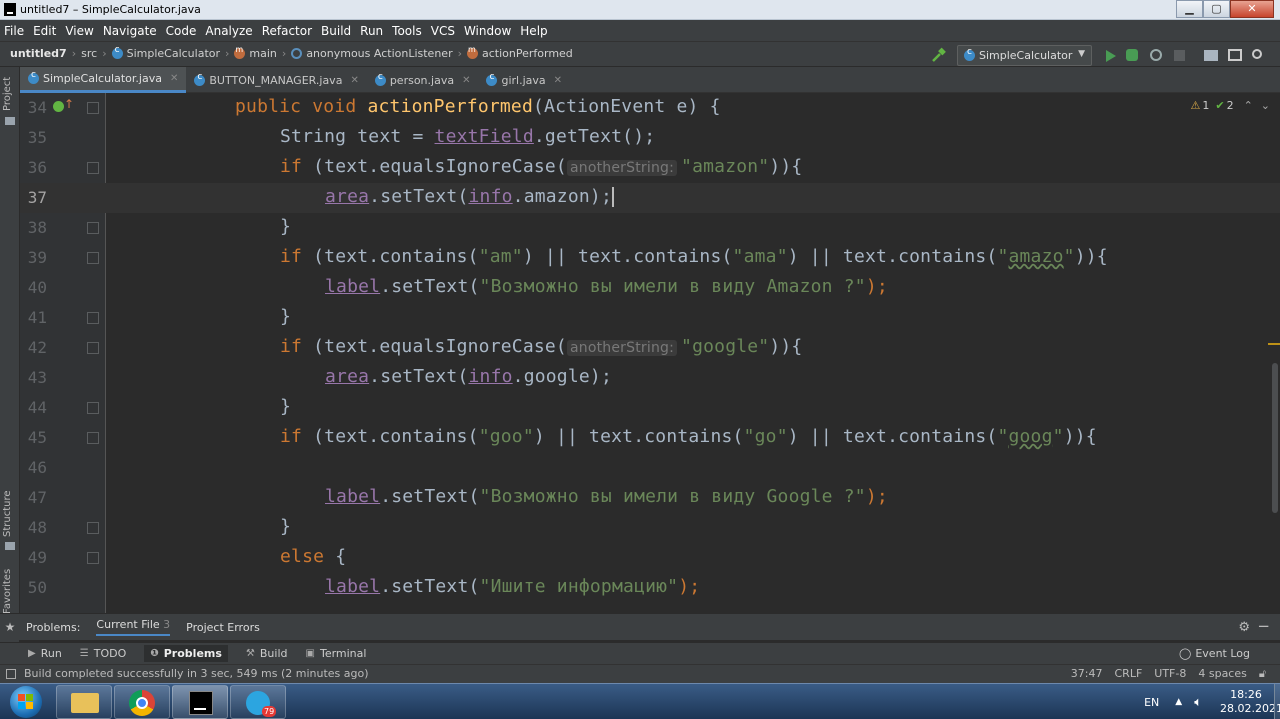  I want to click on terminal-tool-button: ▣ Terminal, so click(336, 653).